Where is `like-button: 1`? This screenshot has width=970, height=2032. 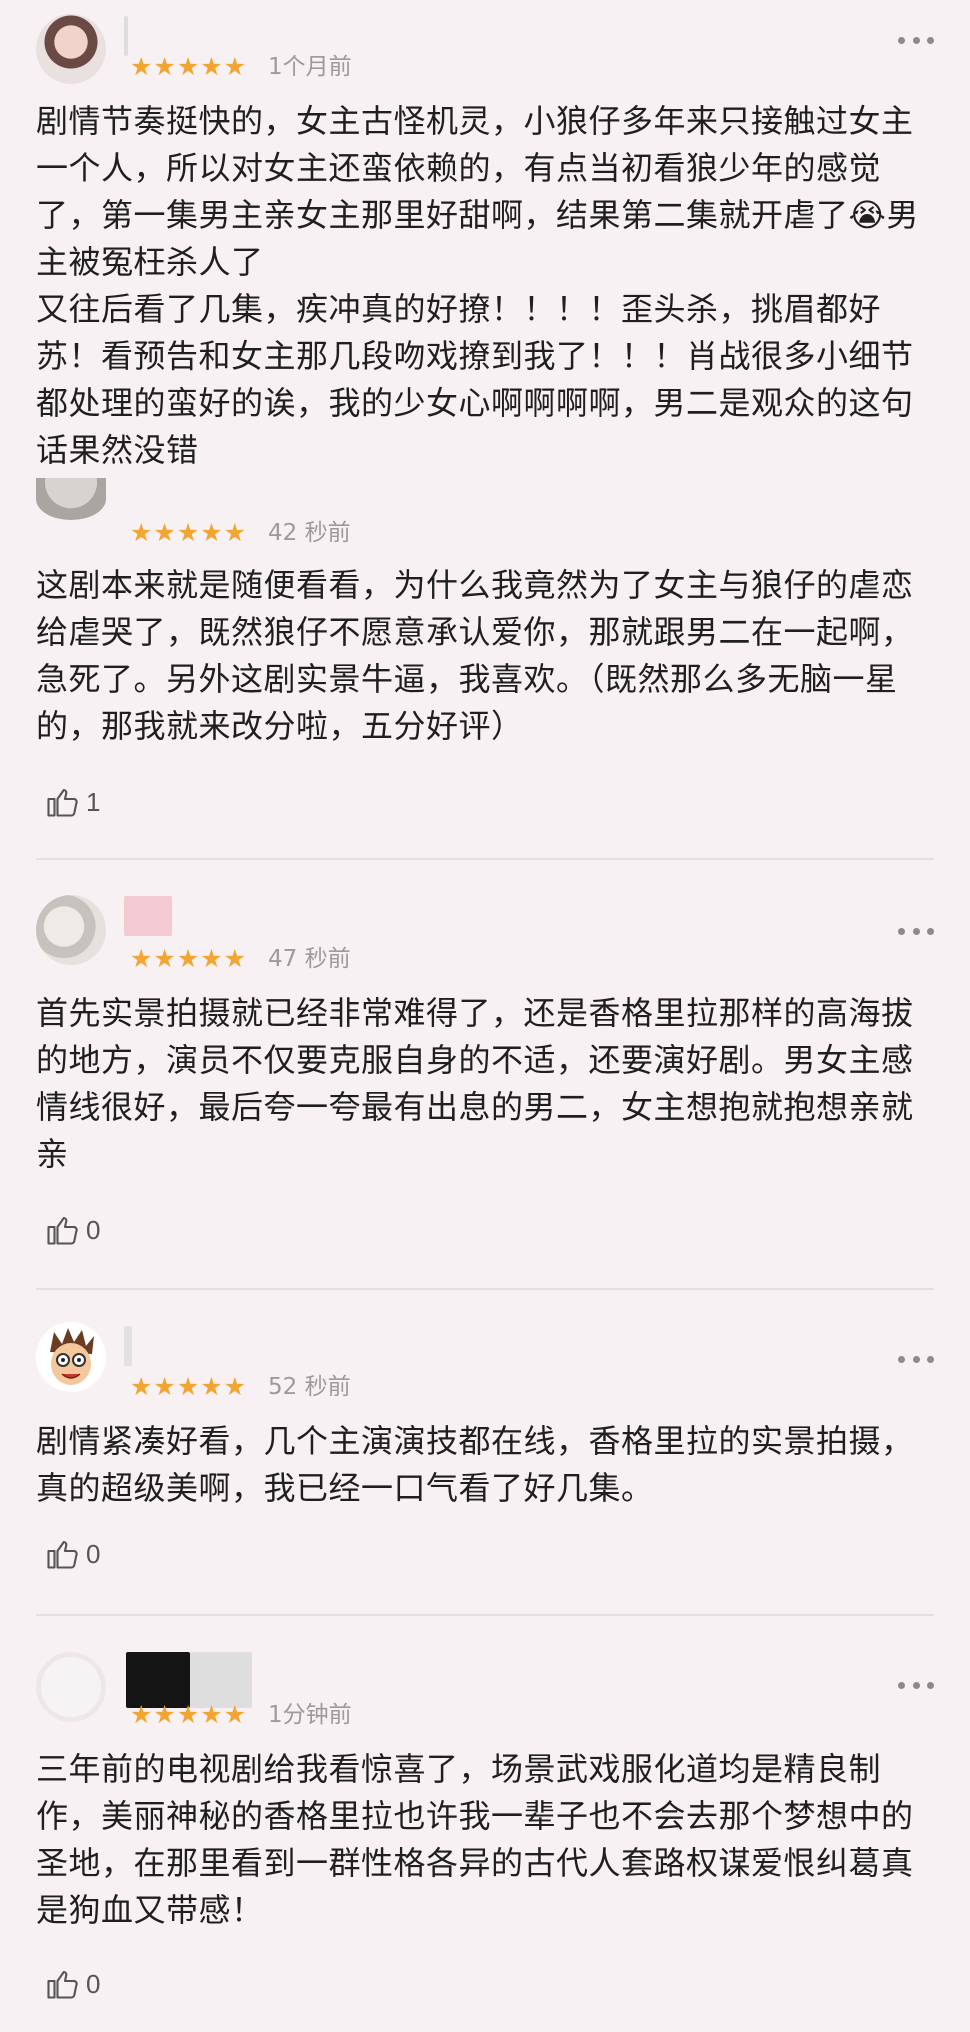 like-button: 1 is located at coordinates (72, 802).